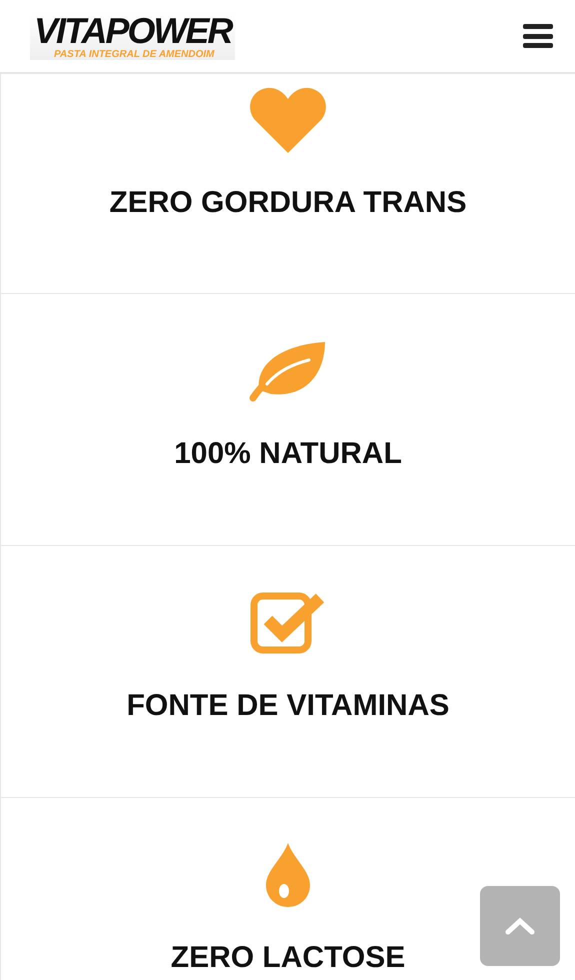  What do you see at coordinates (288, 371) in the screenshot?
I see `leaf-icon` at bounding box center [288, 371].